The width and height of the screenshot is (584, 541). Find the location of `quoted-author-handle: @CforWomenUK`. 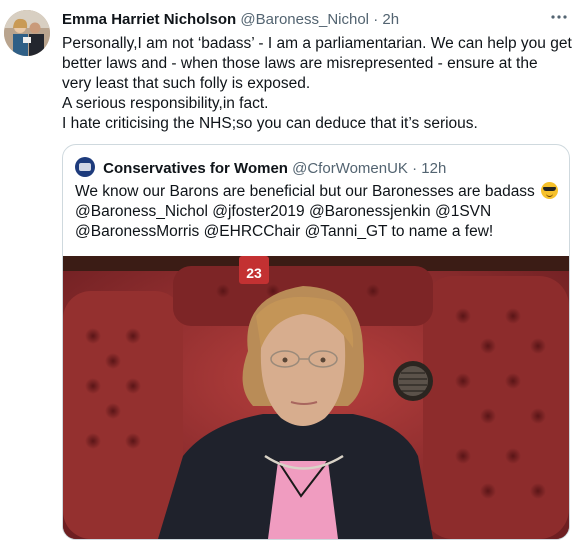

quoted-author-handle: @CforWomenUK is located at coordinates (350, 168).